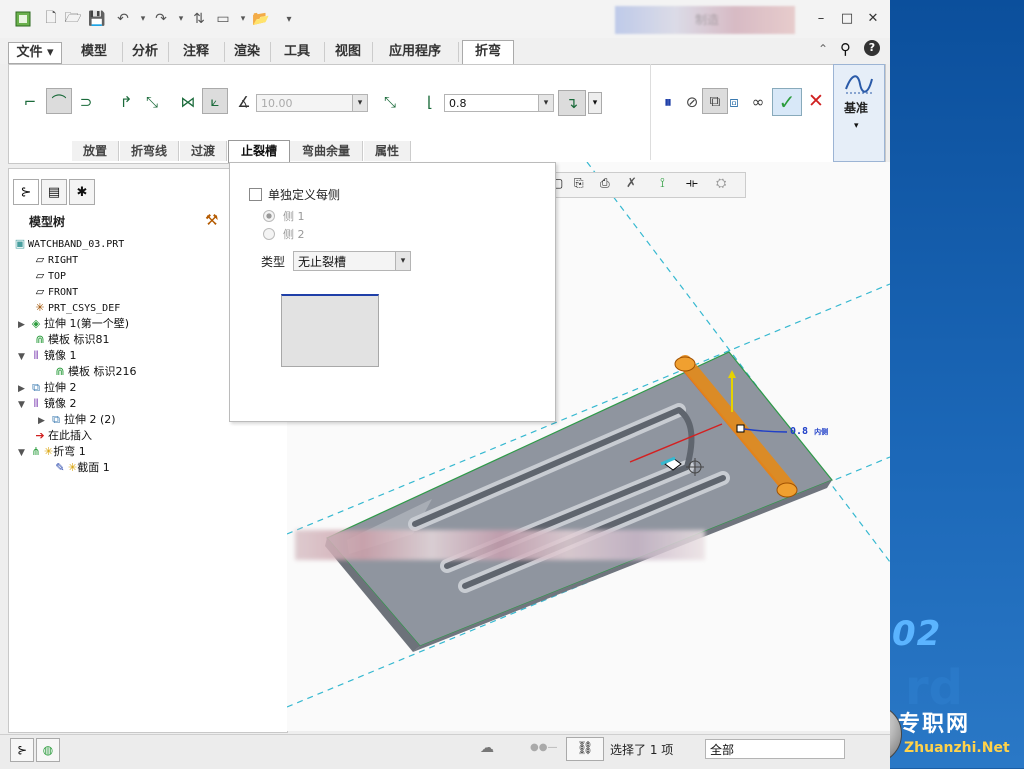  Describe the element at coordinates (203, 151) in the screenshot. I see `tab-transition: 过渡` at that location.